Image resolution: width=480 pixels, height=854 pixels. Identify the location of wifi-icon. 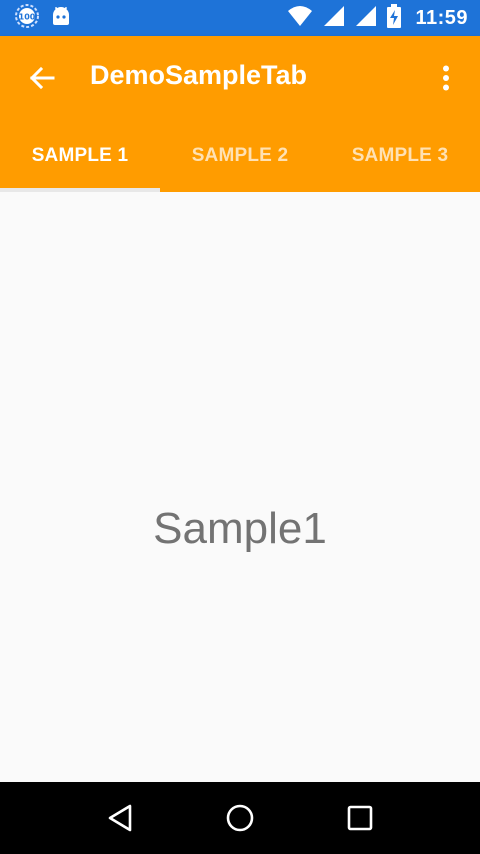
(300, 18).